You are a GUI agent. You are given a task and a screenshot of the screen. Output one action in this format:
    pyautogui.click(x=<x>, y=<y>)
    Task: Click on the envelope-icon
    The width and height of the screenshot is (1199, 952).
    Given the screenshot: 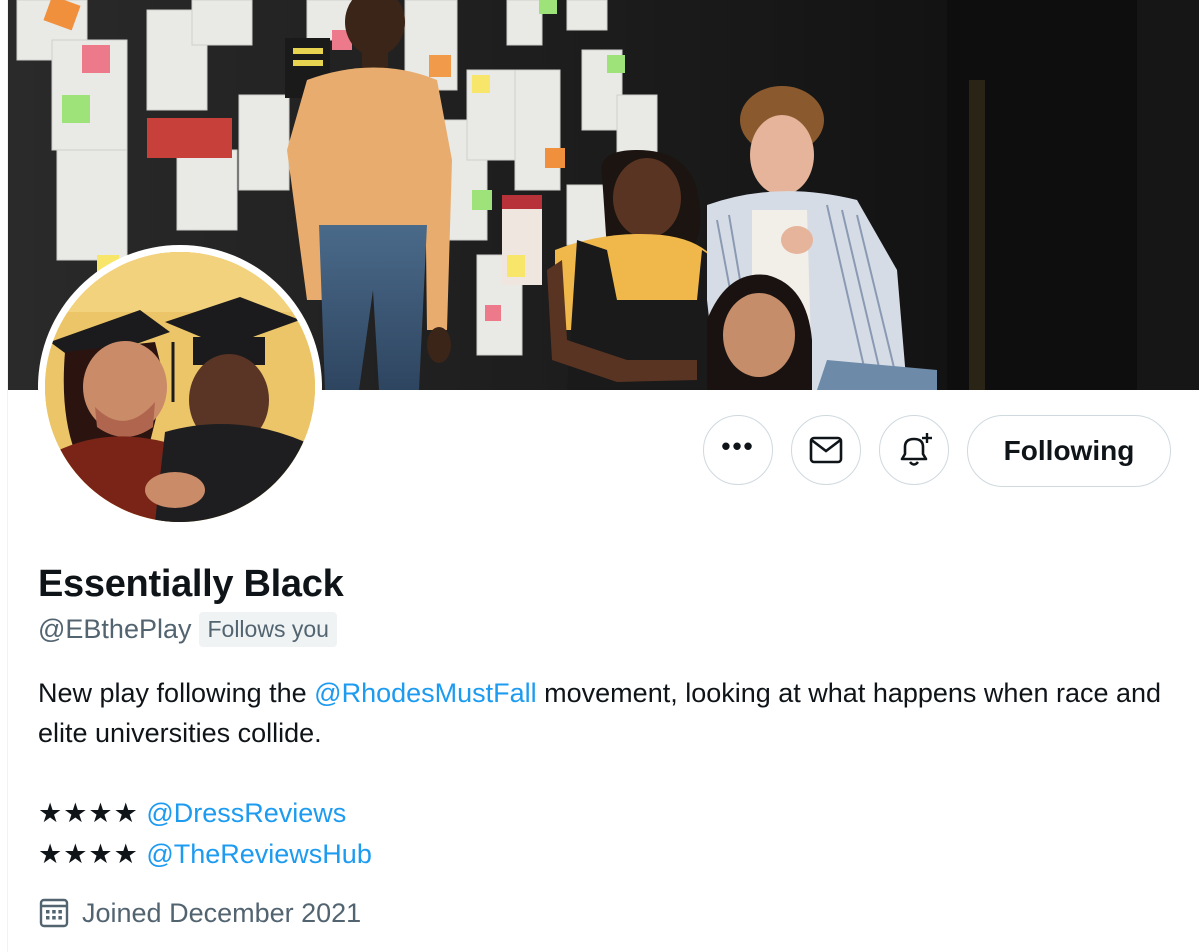 What is the action you would take?
    pyautogui.click(x=826, y=450)
    